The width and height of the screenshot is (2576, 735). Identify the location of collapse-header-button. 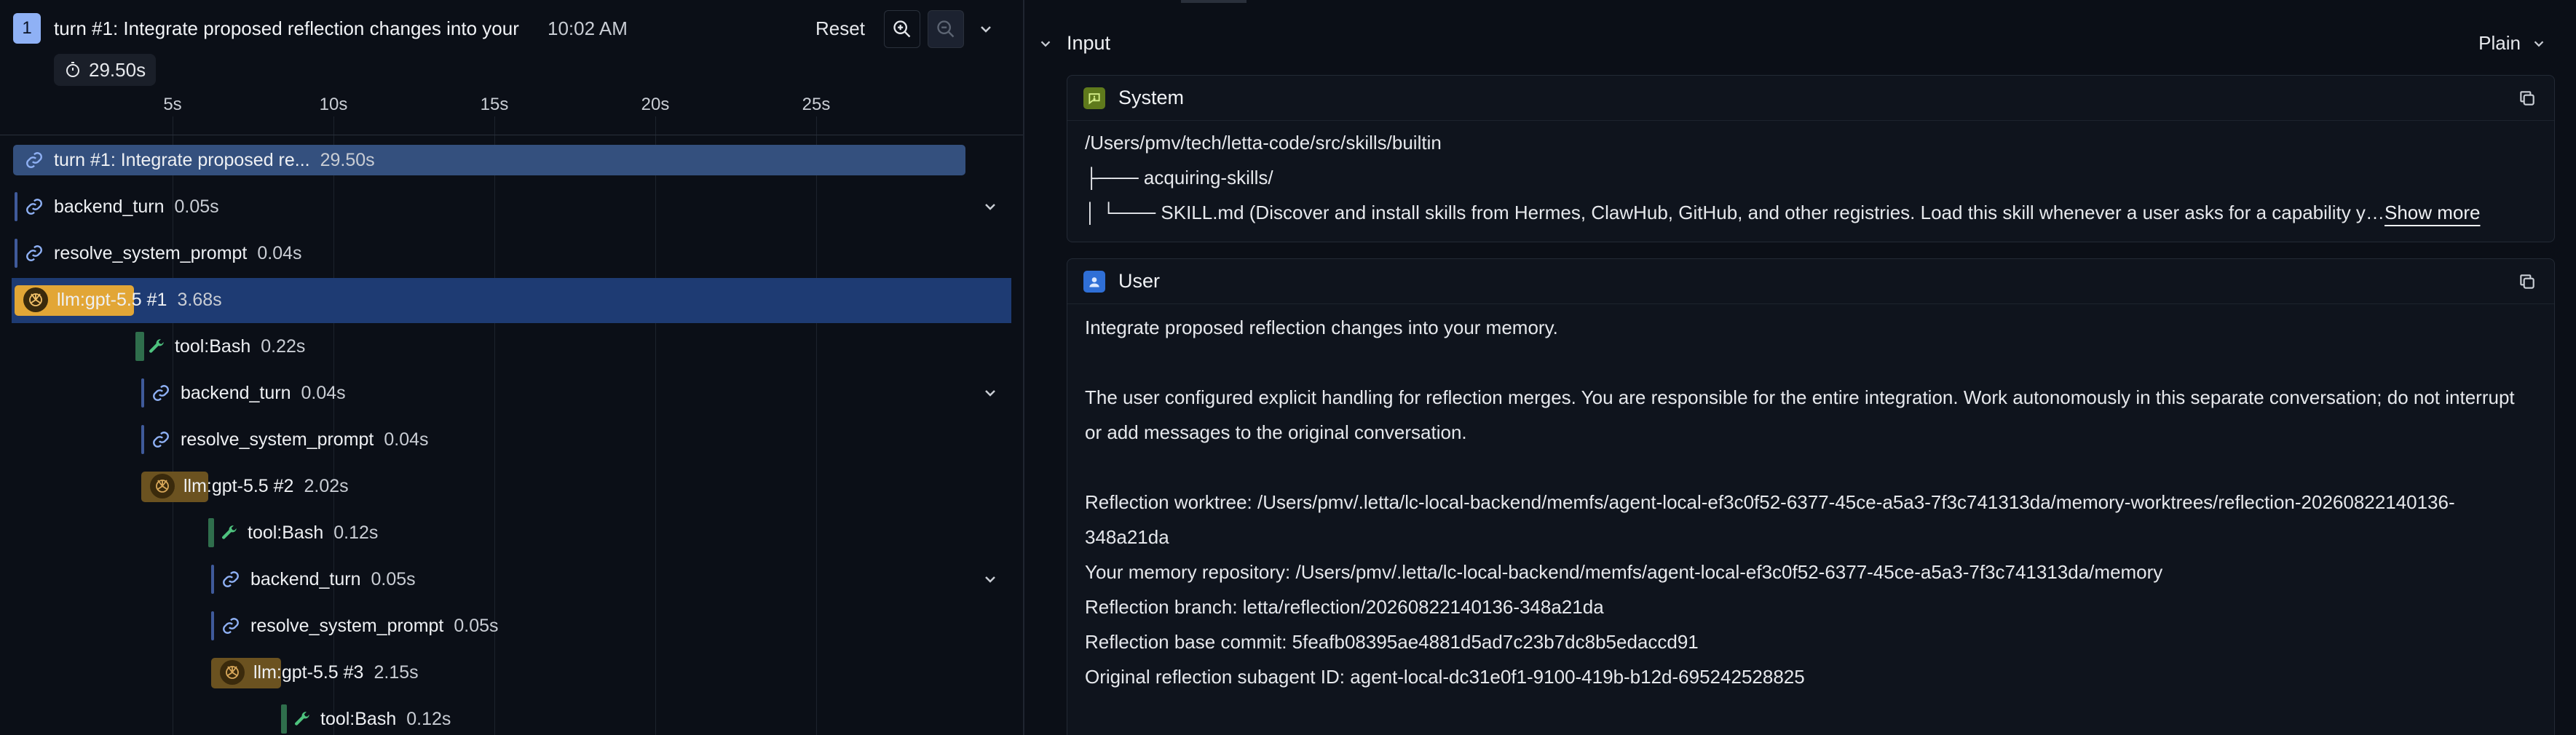
(986, 29).